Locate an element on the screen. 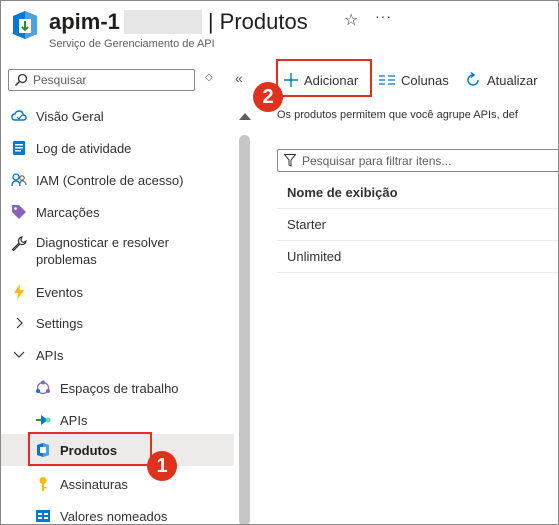  sidebar-item-label: Assinaturas is located at coordinates (94, 484).